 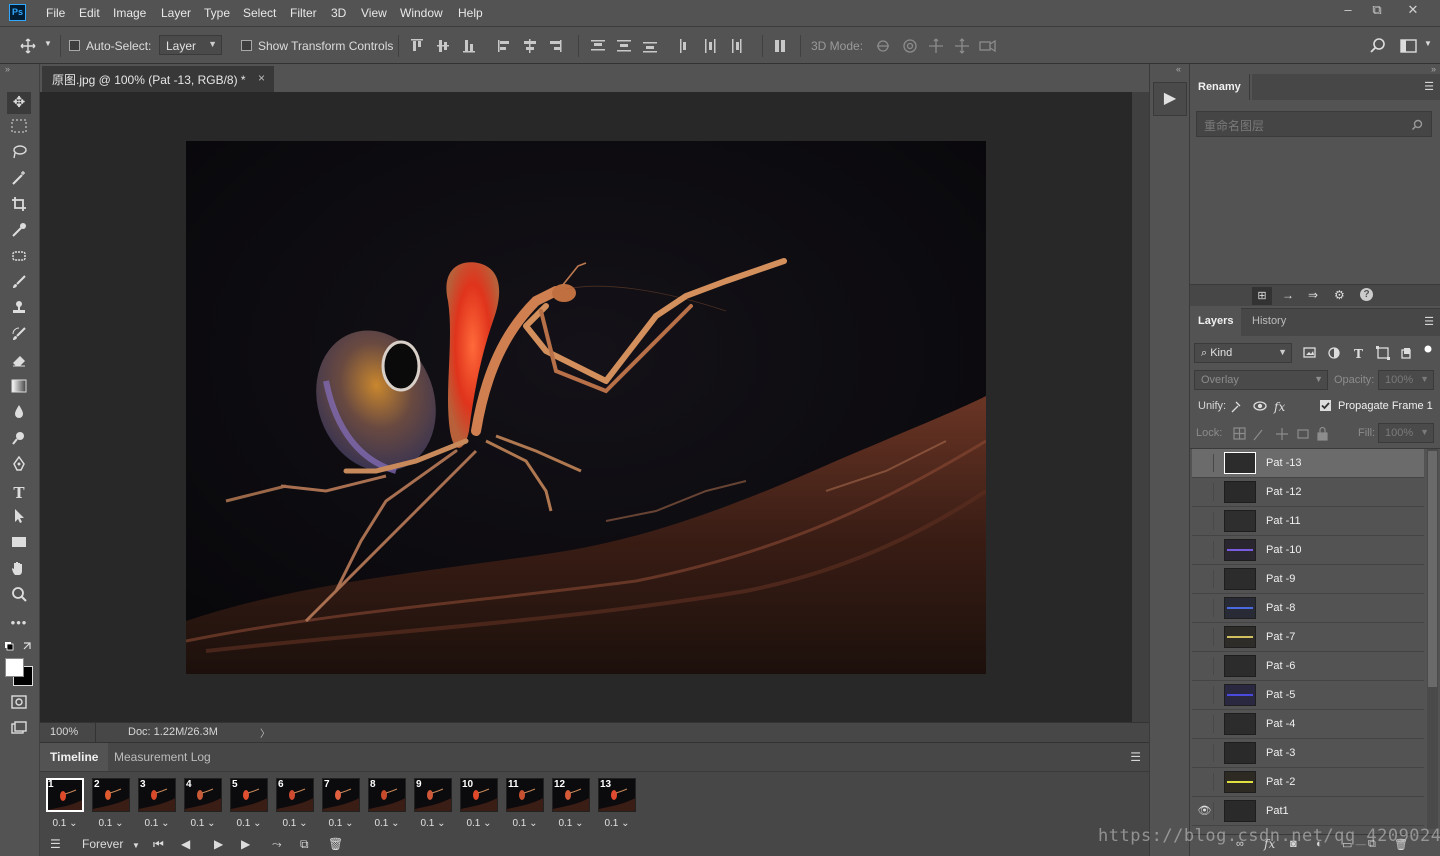 What do you see at coordinates (176, 13) in the screenshot?
I see `menu-layer: Layer` at bounding box center [176, 13].